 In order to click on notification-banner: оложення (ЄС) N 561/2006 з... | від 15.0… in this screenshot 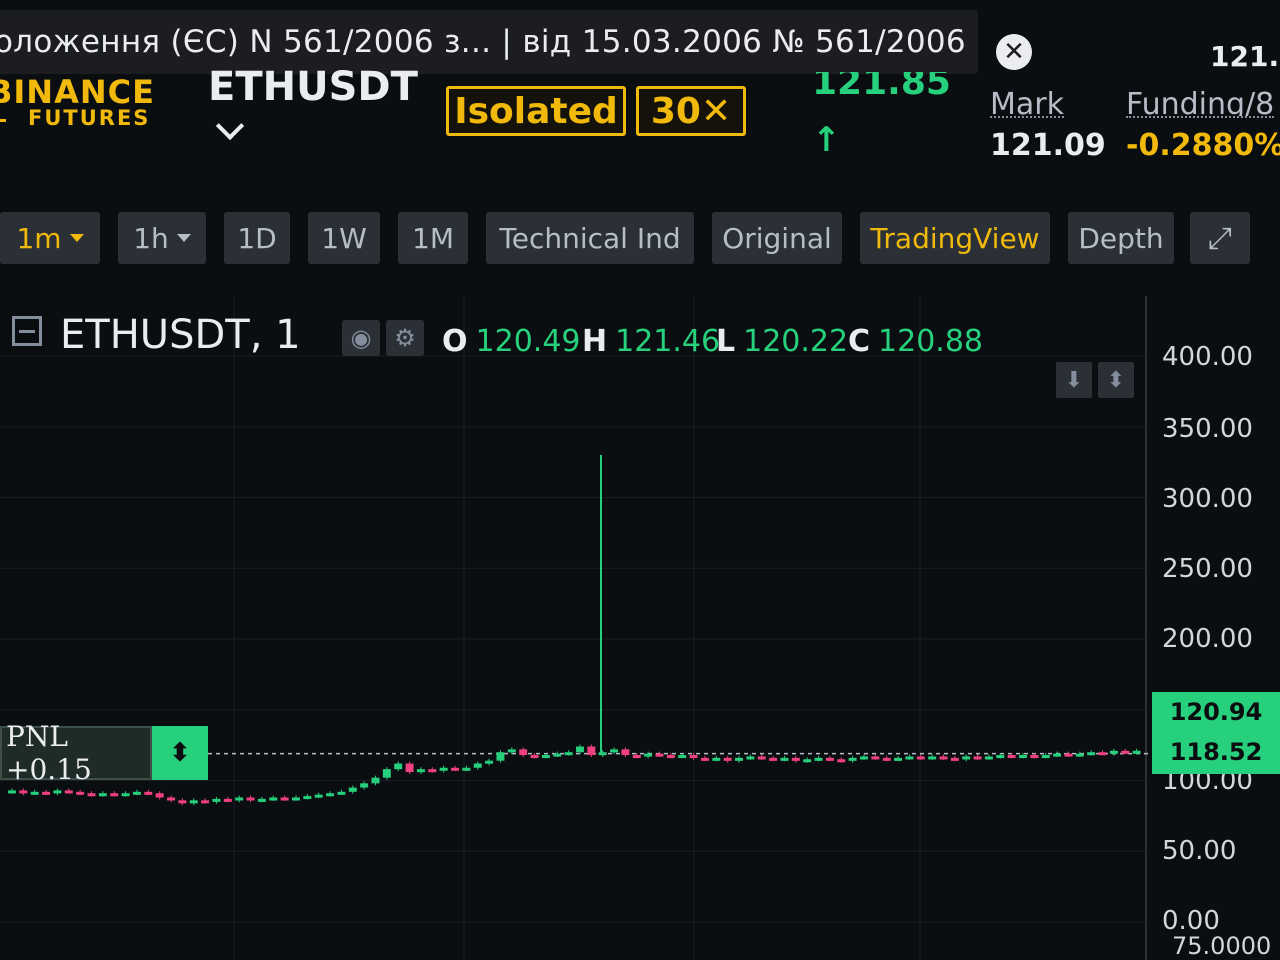, I will do `click(489, 42)`.